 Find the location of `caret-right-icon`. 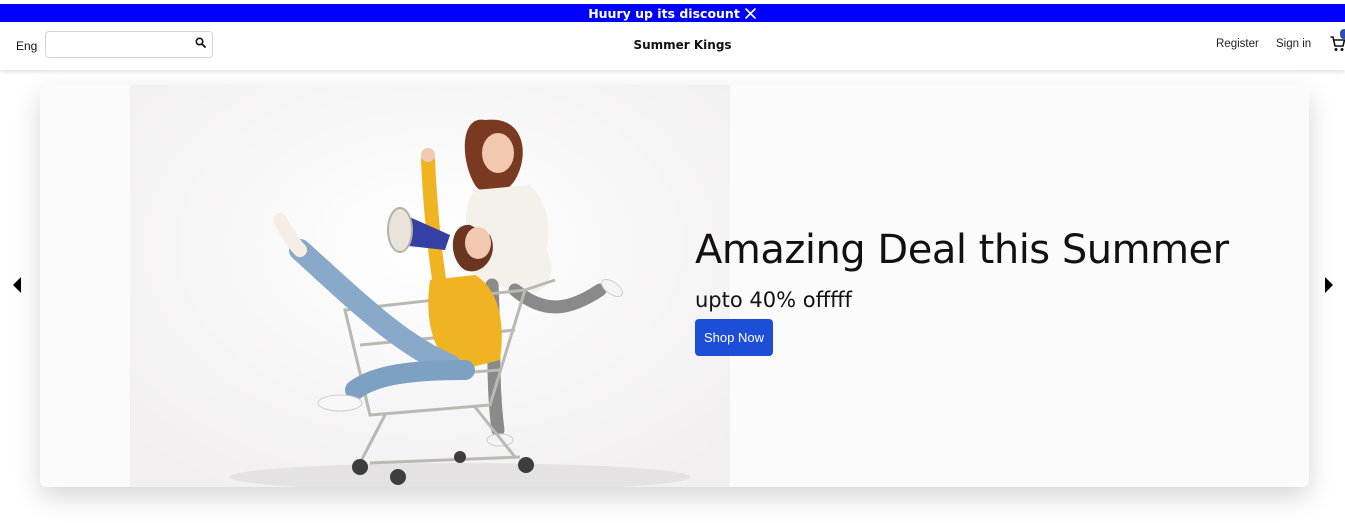

caret-right-icon is located at coordinates (1329, 287).